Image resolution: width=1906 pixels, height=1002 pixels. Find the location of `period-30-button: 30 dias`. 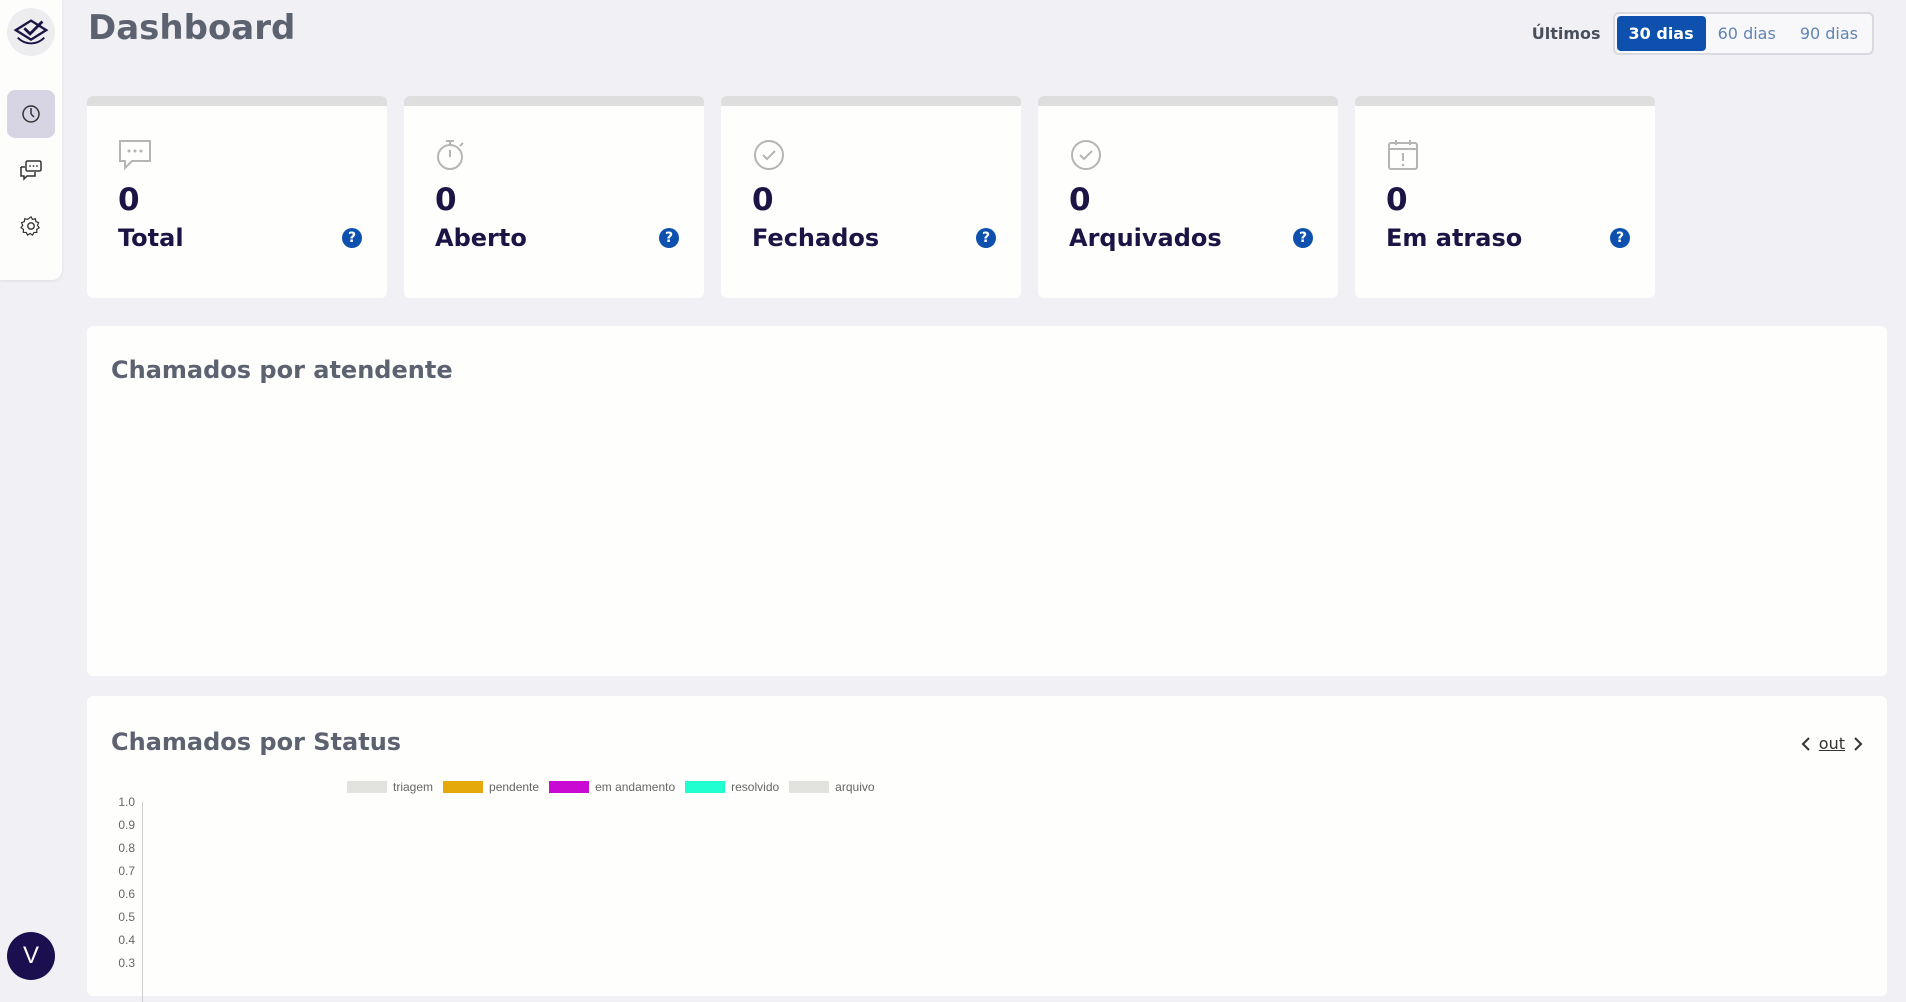

period-30-button: 30 dias is located at coordinates (1661, 33).